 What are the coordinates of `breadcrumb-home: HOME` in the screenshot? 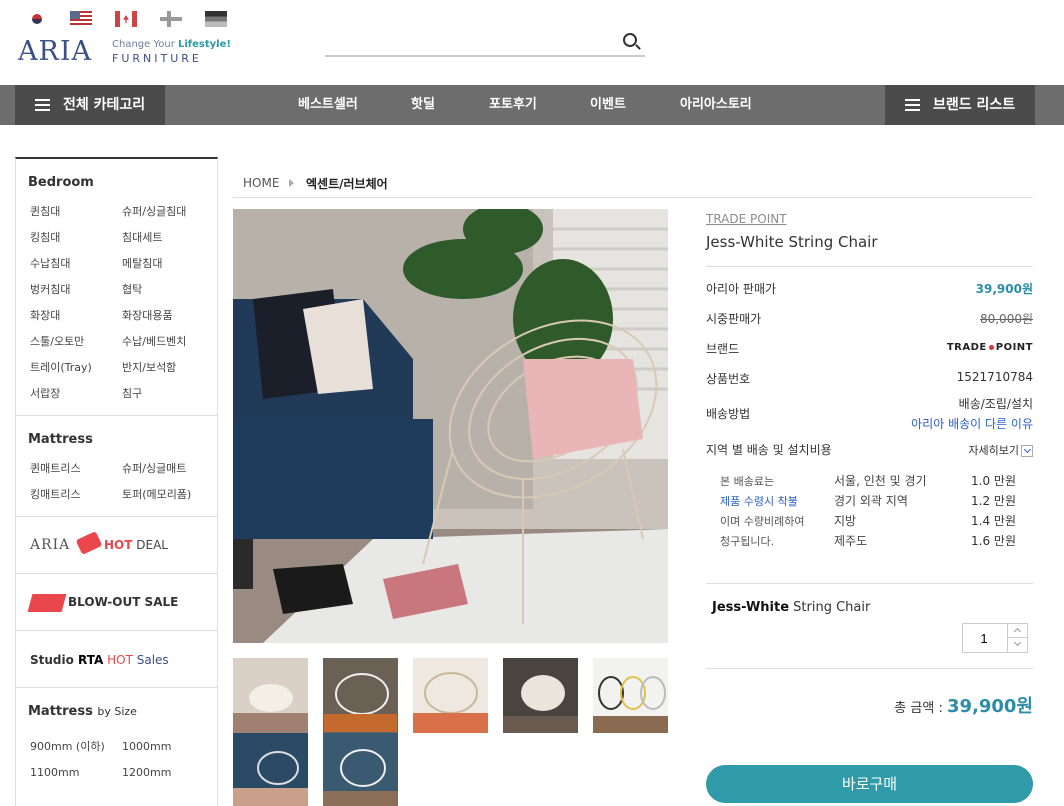 It's located at (261, 183).